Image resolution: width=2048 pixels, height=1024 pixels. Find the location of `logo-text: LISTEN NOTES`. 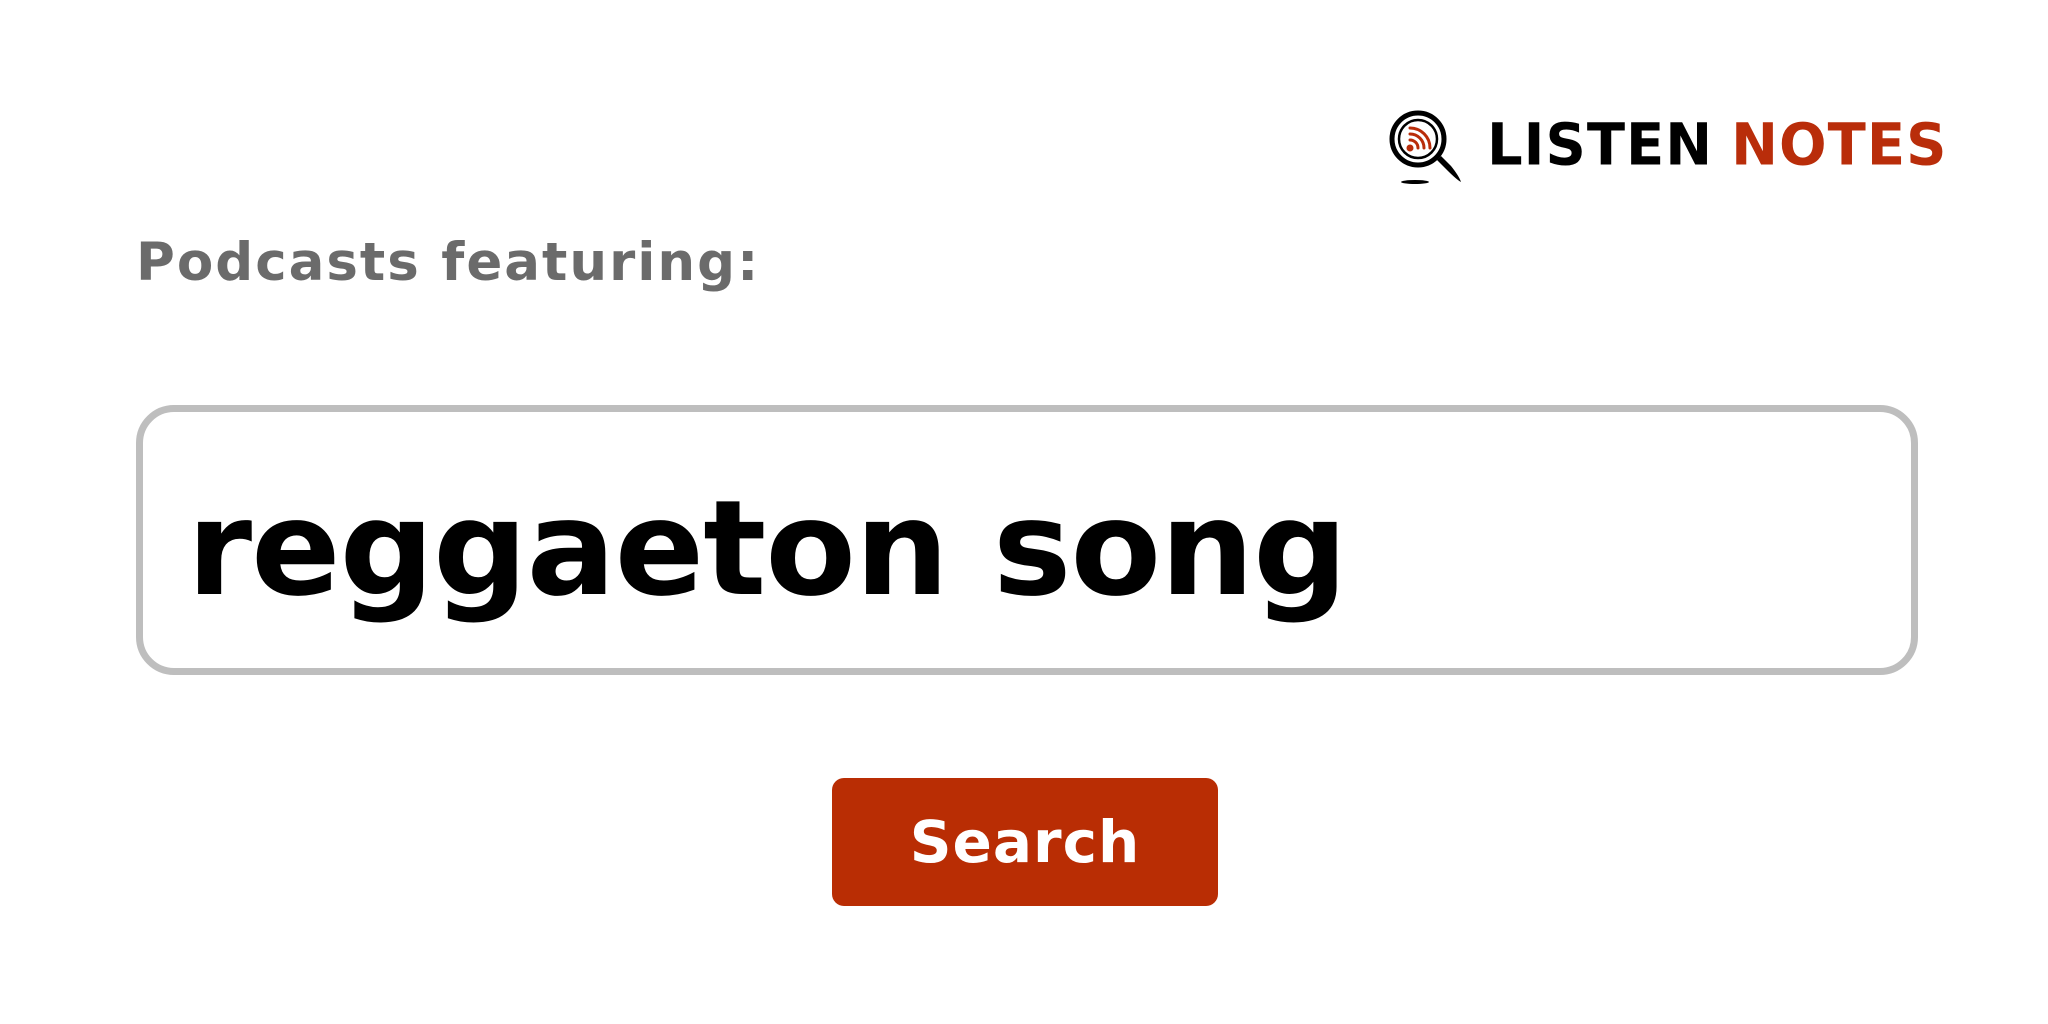

logo-text: LISTEN NOTES is located at coordinates (1717, 145).